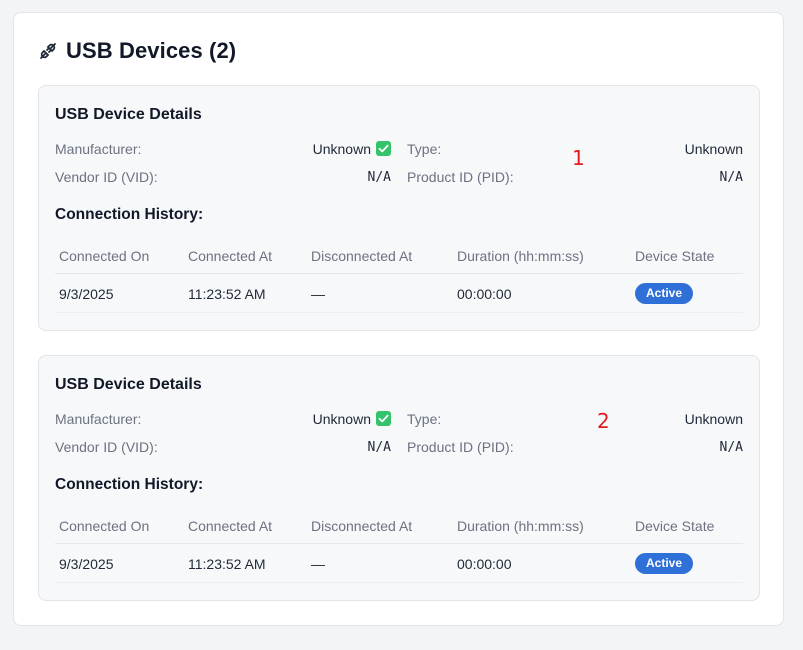 The width and height of the screenshot is (803, 650). I want to click on plug-icon, so click(48, 51).